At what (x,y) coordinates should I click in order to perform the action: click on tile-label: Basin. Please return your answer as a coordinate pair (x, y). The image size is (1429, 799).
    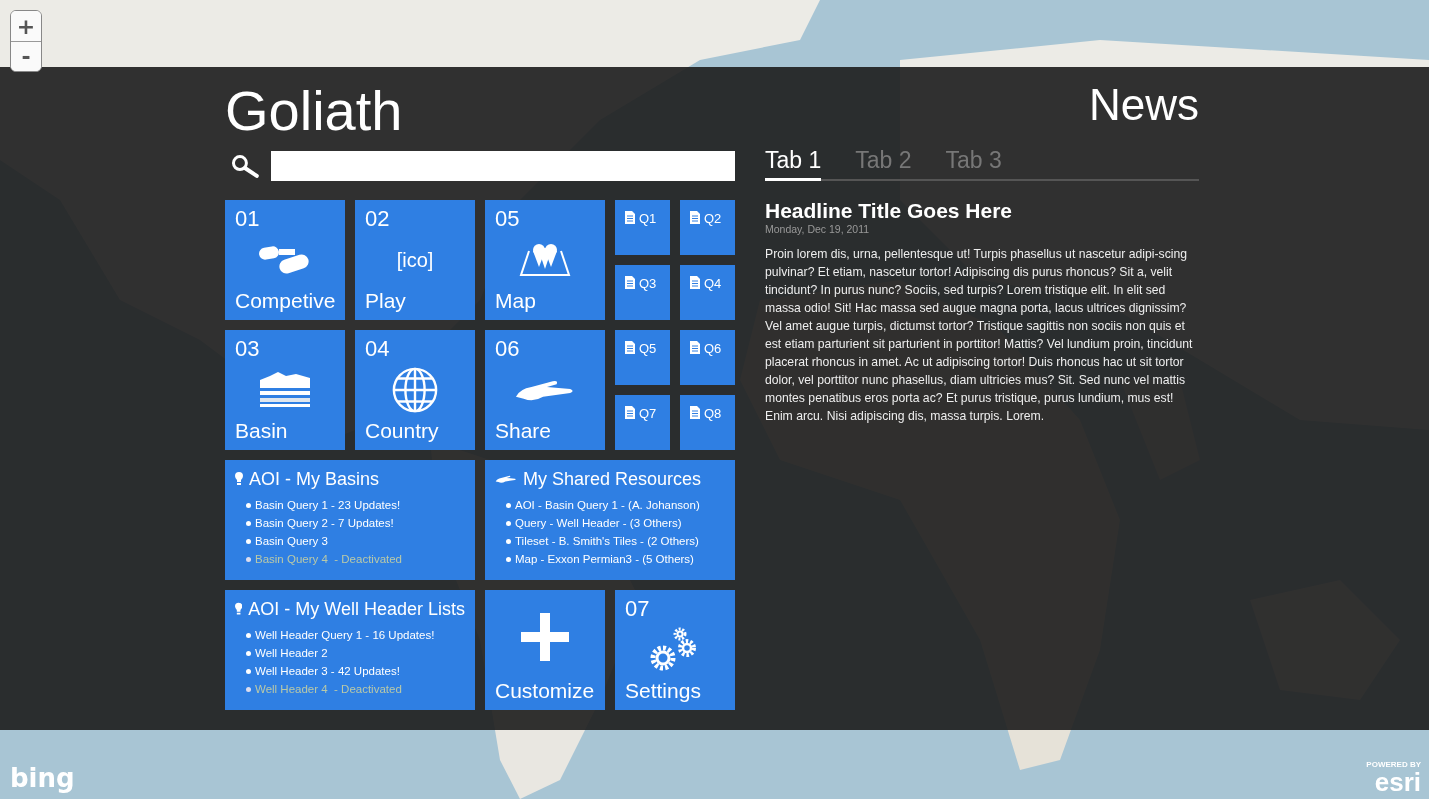
    Looking at the image, I should click on (262, 431).